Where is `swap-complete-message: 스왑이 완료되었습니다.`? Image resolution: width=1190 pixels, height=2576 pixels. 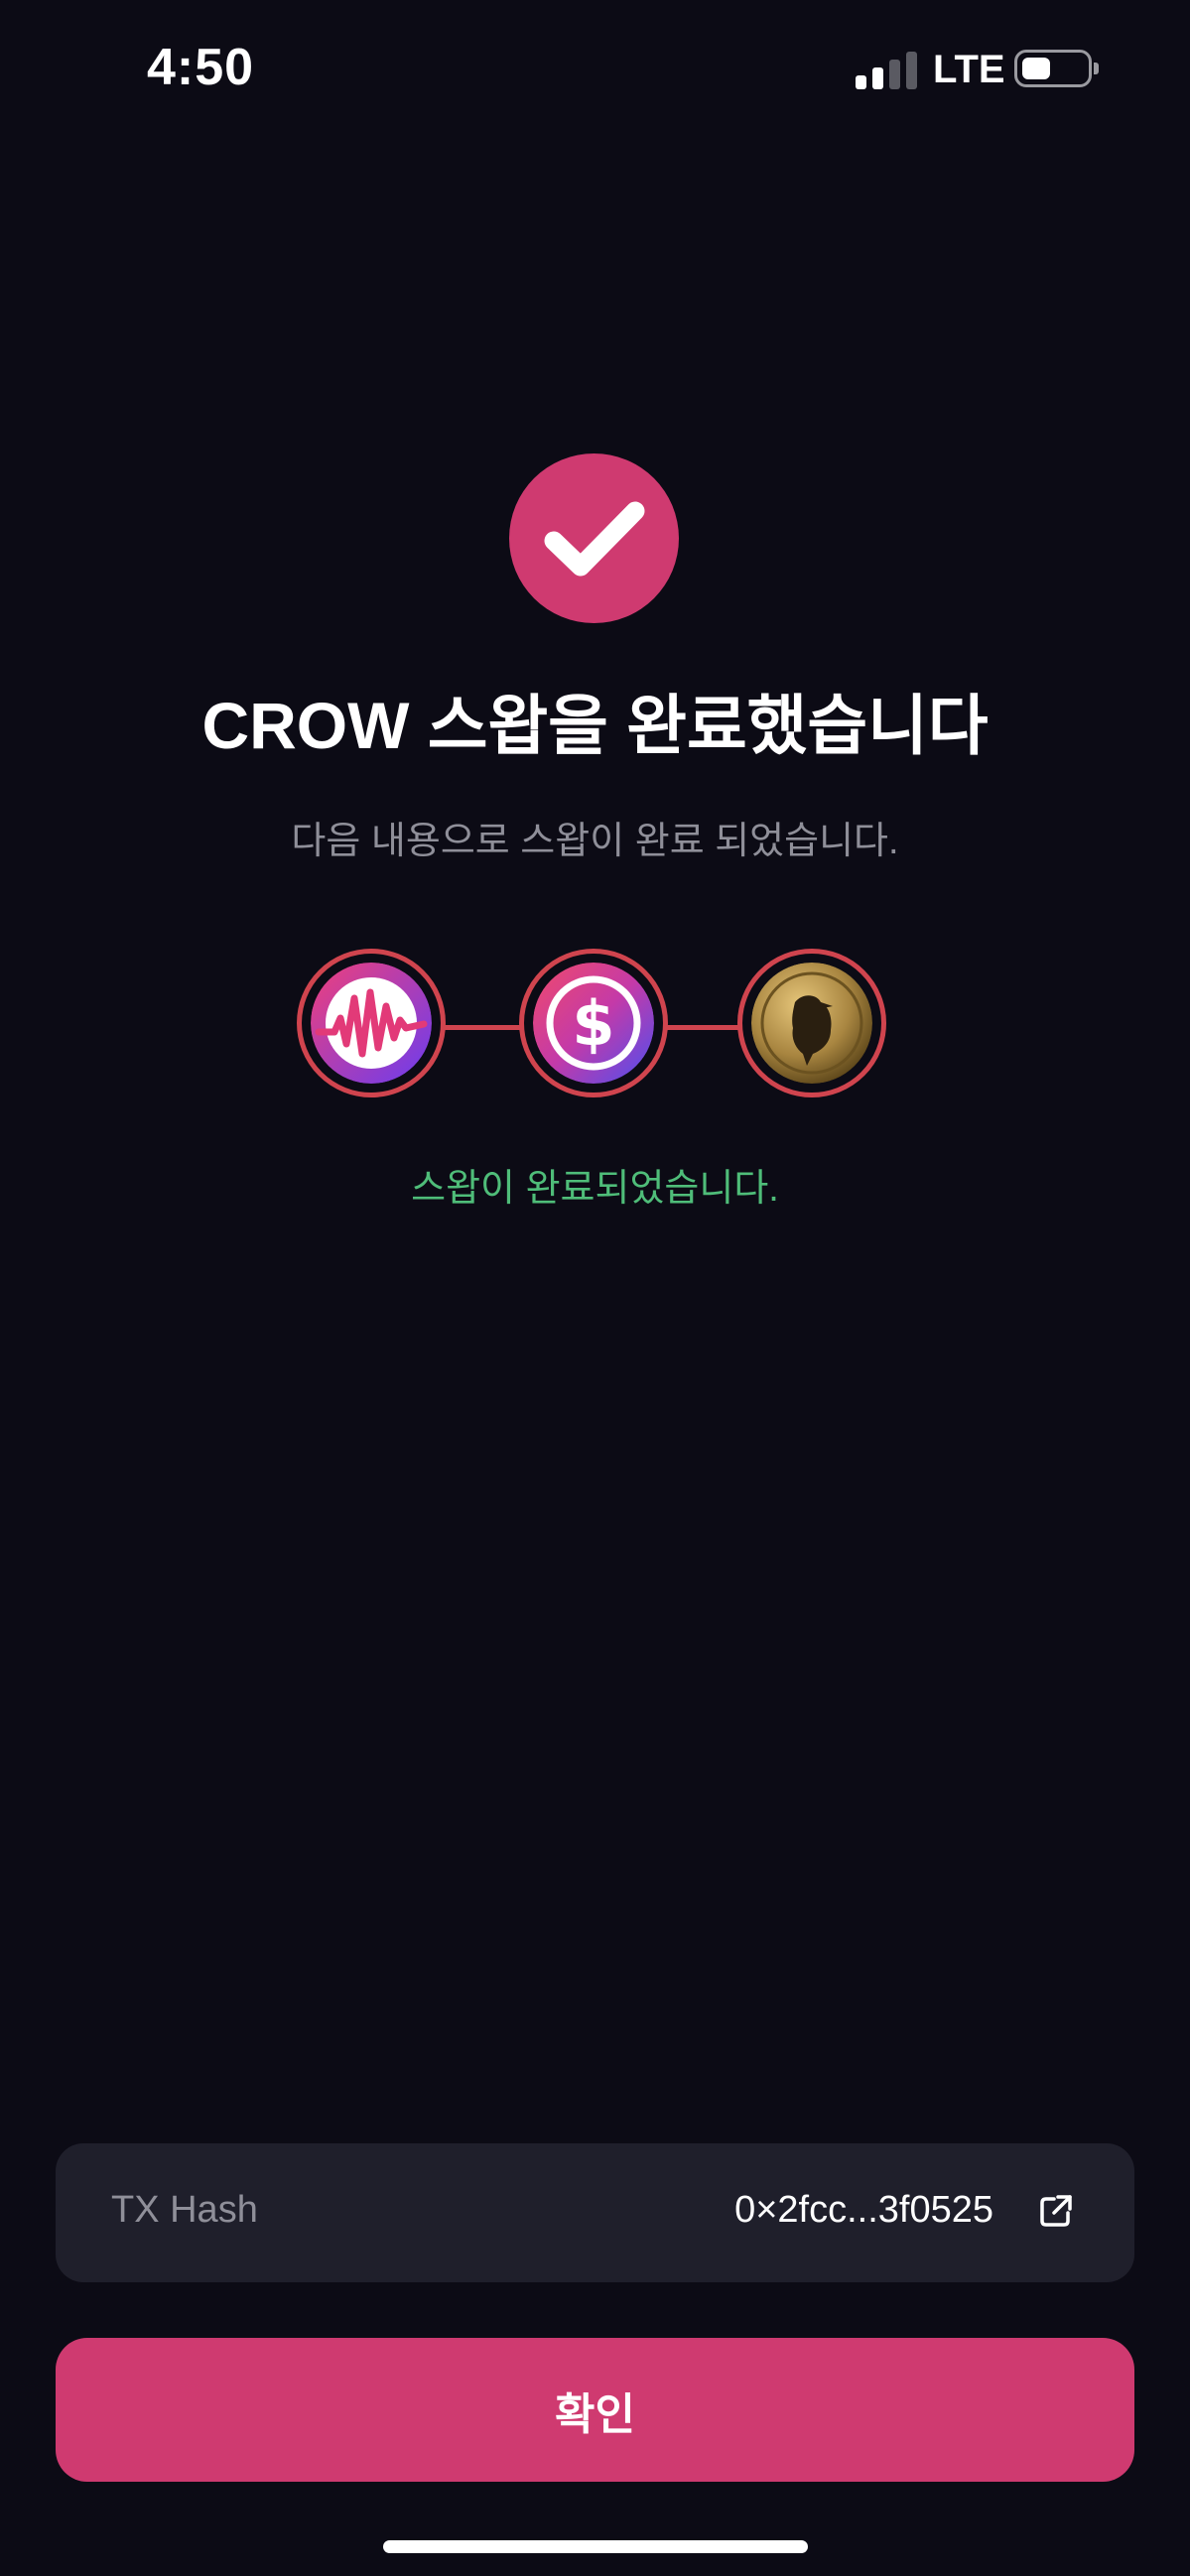
swap-complete-message: 스왑이 완료되었습니다. is located at coordinates (595, 1189).